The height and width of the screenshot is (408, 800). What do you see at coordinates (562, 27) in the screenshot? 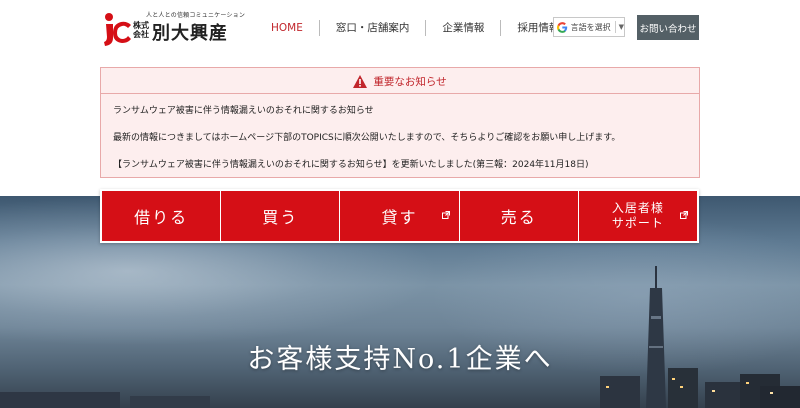
I see `google-g-icon` at bounding box center [562, 27].